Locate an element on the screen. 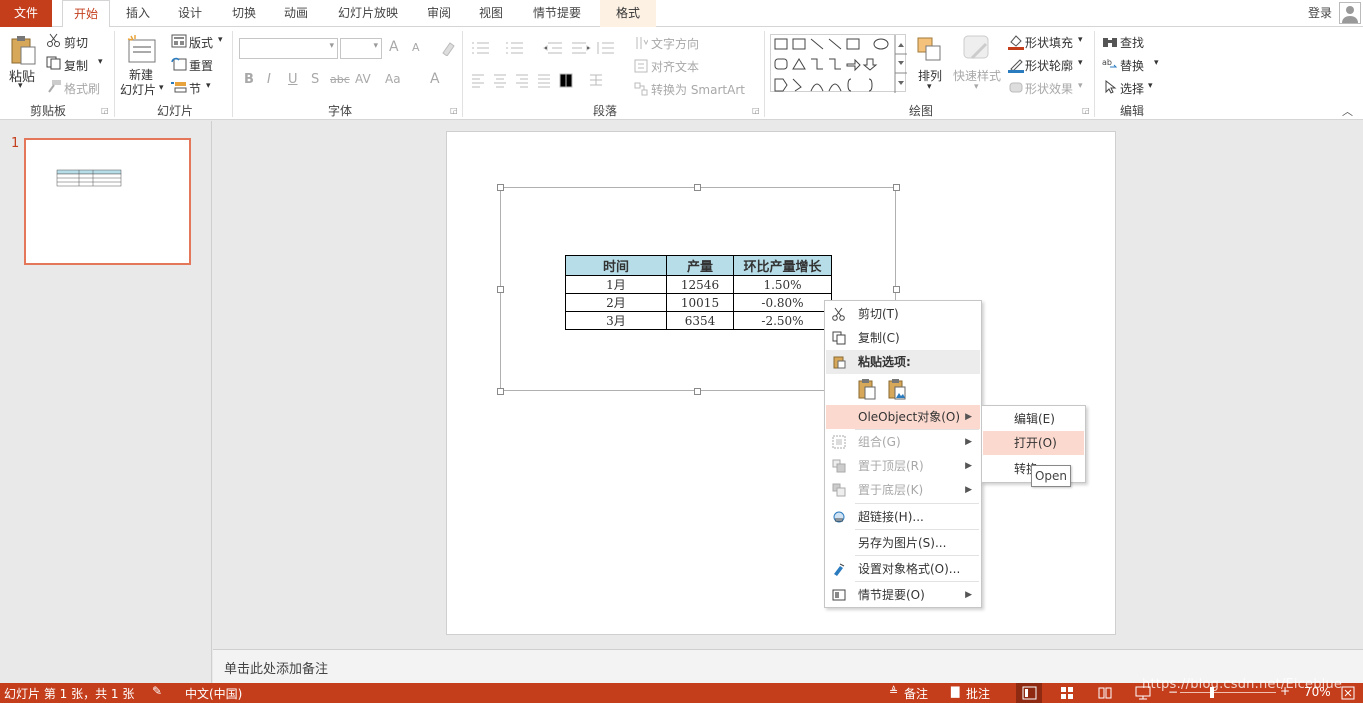 The height and width of the screenshot is (703, 1363). normal-view-button is located at coordinates (1029, 693).